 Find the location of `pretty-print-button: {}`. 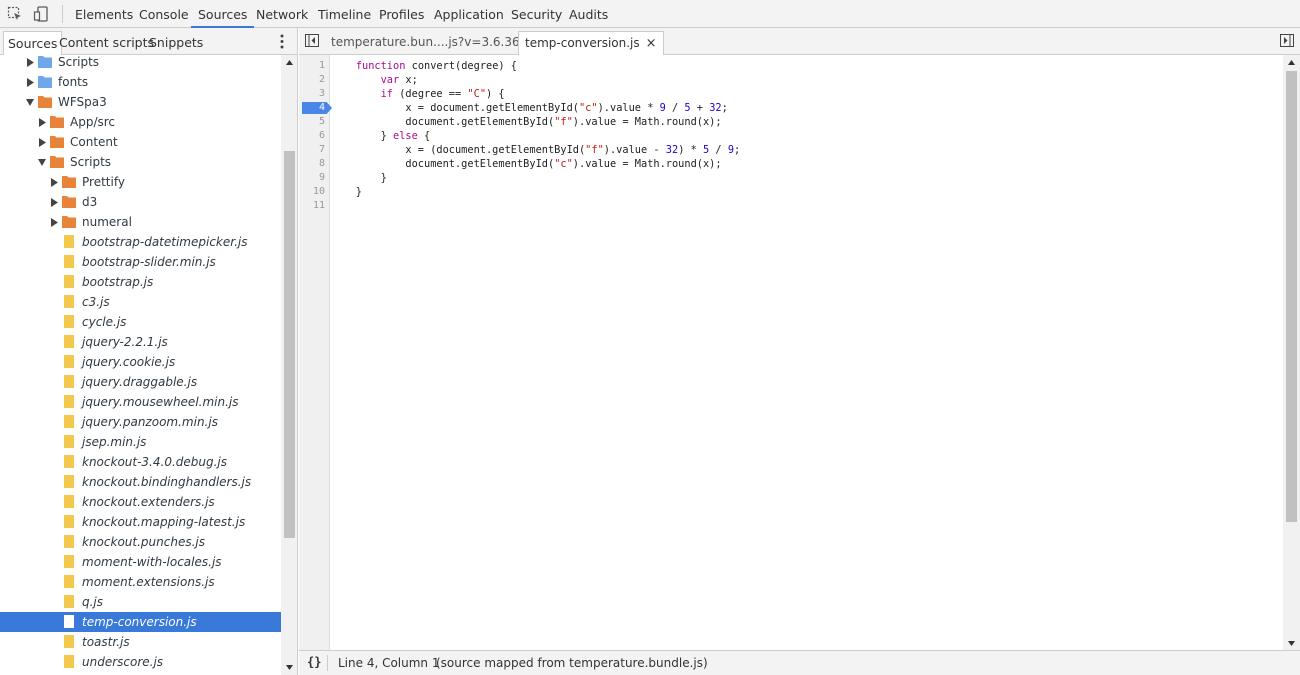

pretty-print-button: {} is located at coordinates (314, 662).